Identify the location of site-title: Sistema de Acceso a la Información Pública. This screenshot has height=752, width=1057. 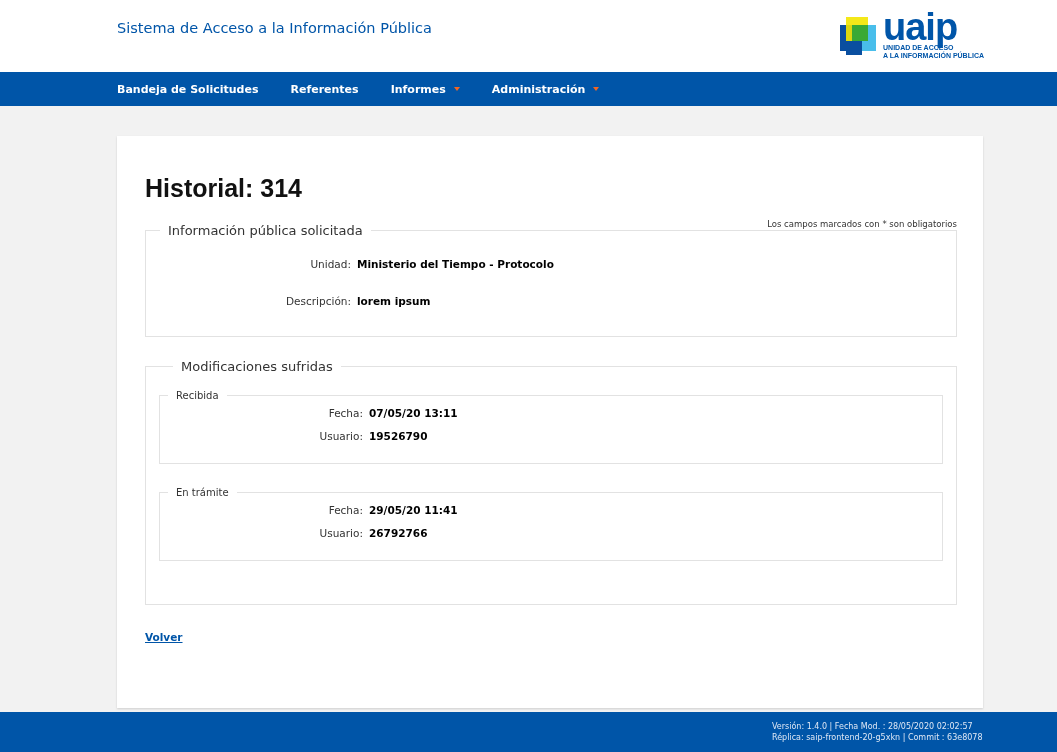
(274, 28).